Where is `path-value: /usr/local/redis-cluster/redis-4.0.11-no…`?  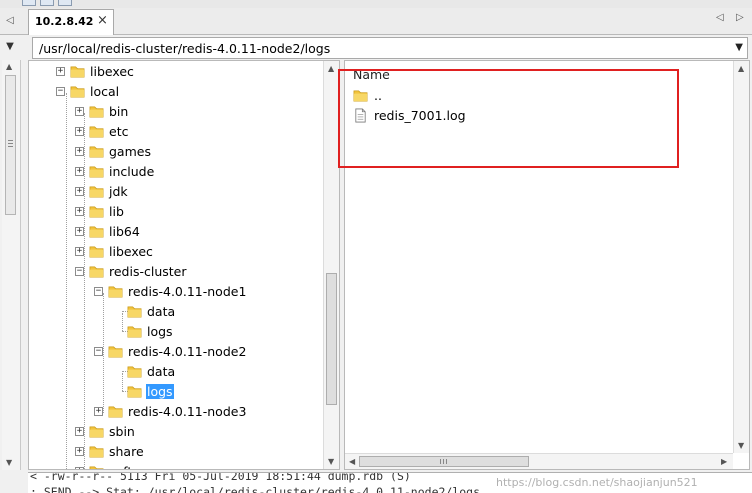 path-value: /usr/local/redis-cluster/redis-4.0.11-no… is located at coordinates (185, 48).